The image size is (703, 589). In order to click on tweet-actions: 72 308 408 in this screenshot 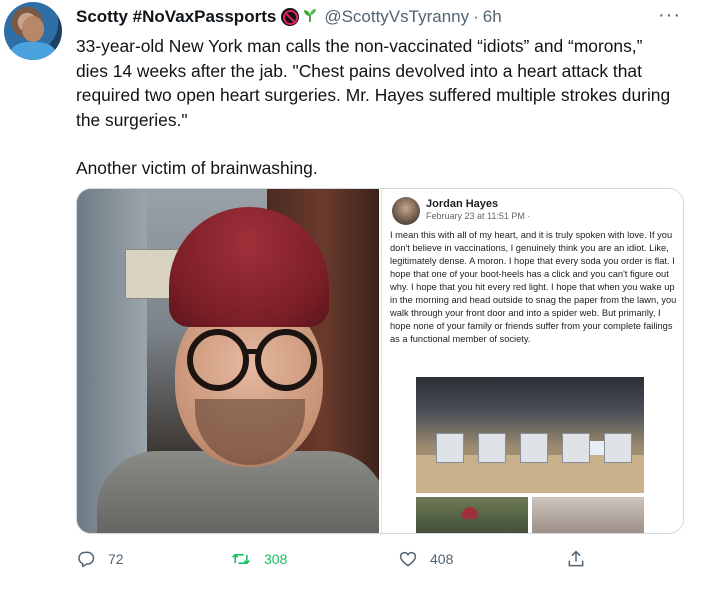, I will do `click(376, 559)`.